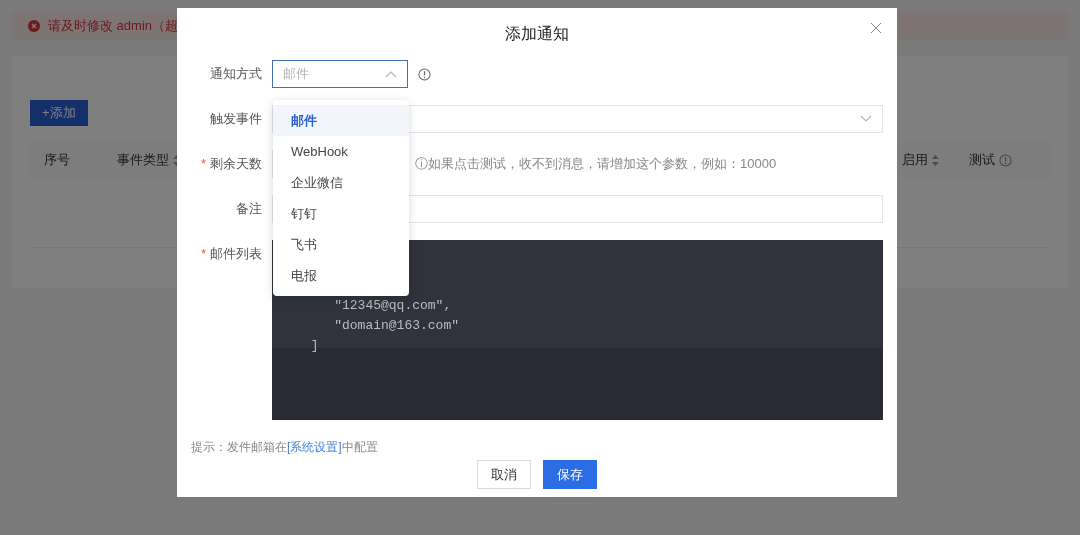 Image resolution: width=1080 pixels, height=535 pixels. Describe the element at coordinates (596, 164) in the screenshot. I see `hint-text: ⓘ如果点击测试，收不到消息，请增加这个参数，例如：10000` at that location.